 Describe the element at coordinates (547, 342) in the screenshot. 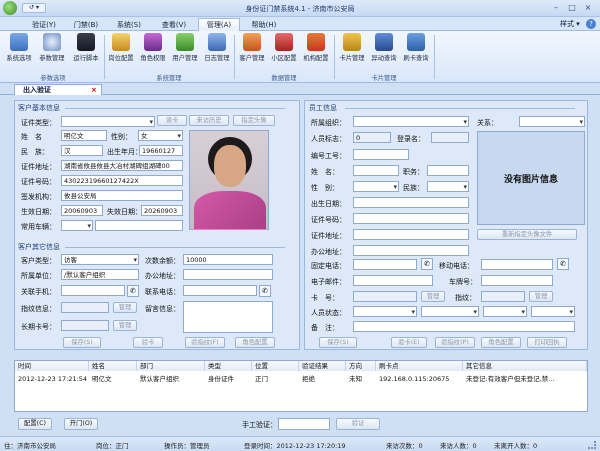

I see `print-slip-button: 打印回执` at that location.